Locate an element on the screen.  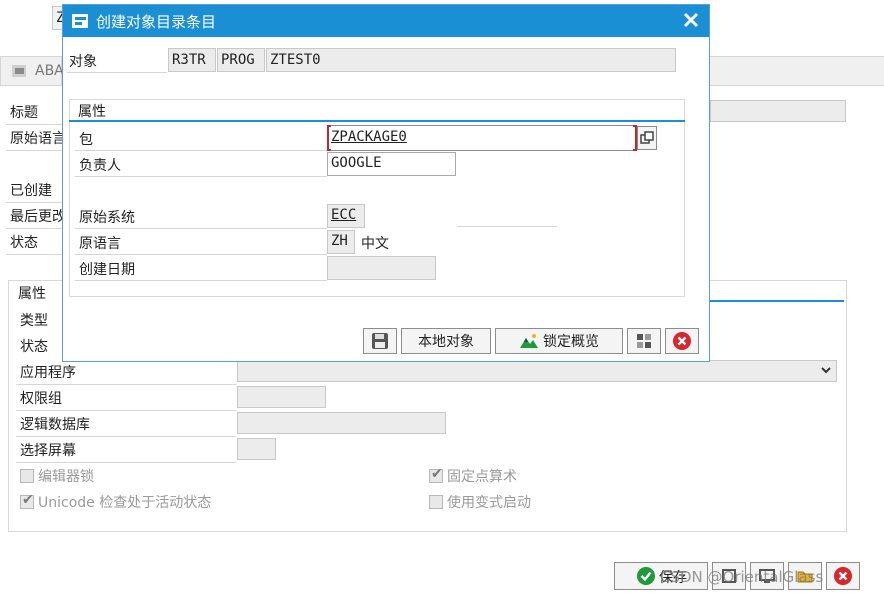
package-search-help-button is located at coordinates (647, 138).